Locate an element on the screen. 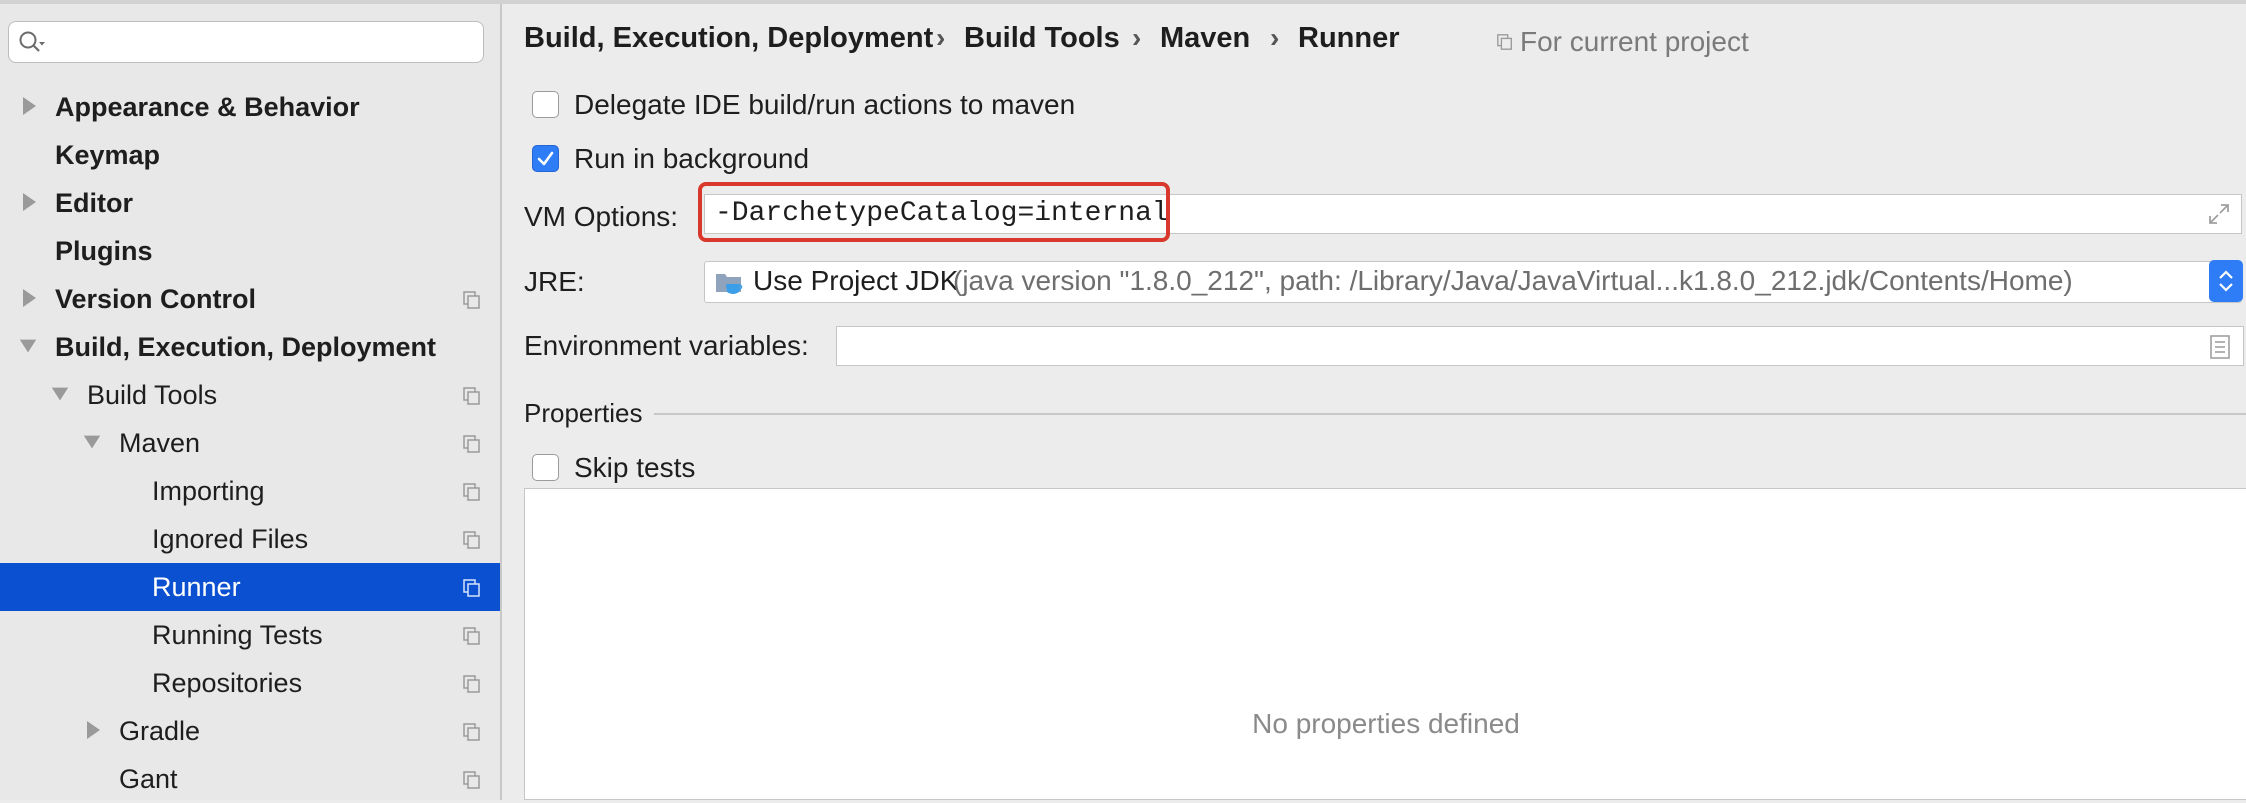 The width and height of the screenshot is (2246, 803). search-icon is located at coordinates (32, 41).